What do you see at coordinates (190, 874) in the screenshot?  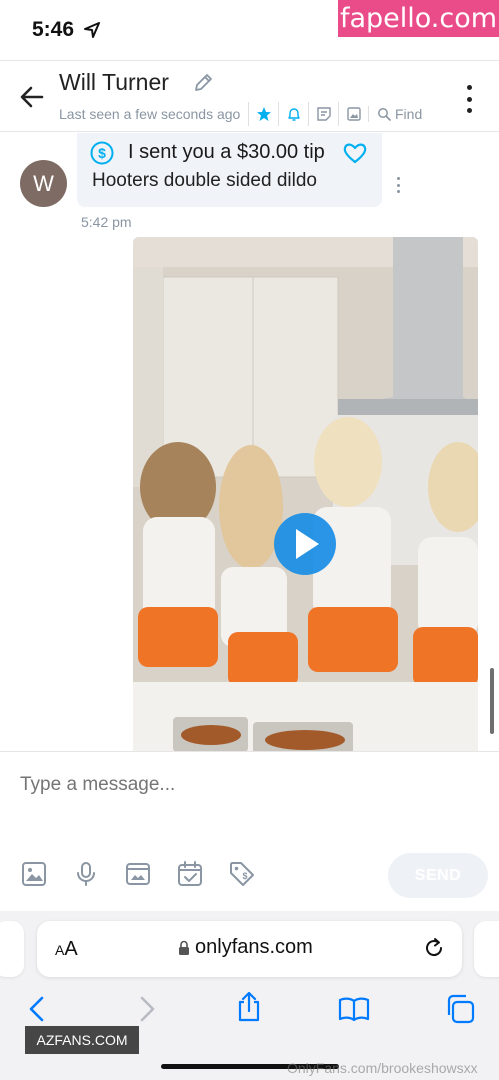 I see `calendar-check-icon` at bounding box center [190, 874].